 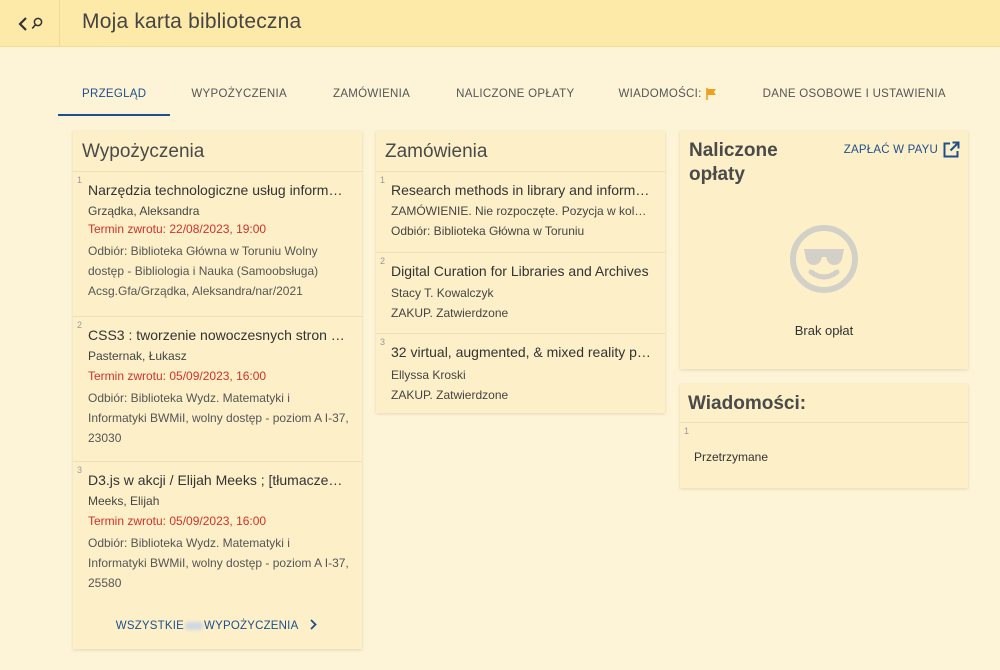 I want to click on tab-messages: WIADOMOŚCI:, so click(x=667, y=98).